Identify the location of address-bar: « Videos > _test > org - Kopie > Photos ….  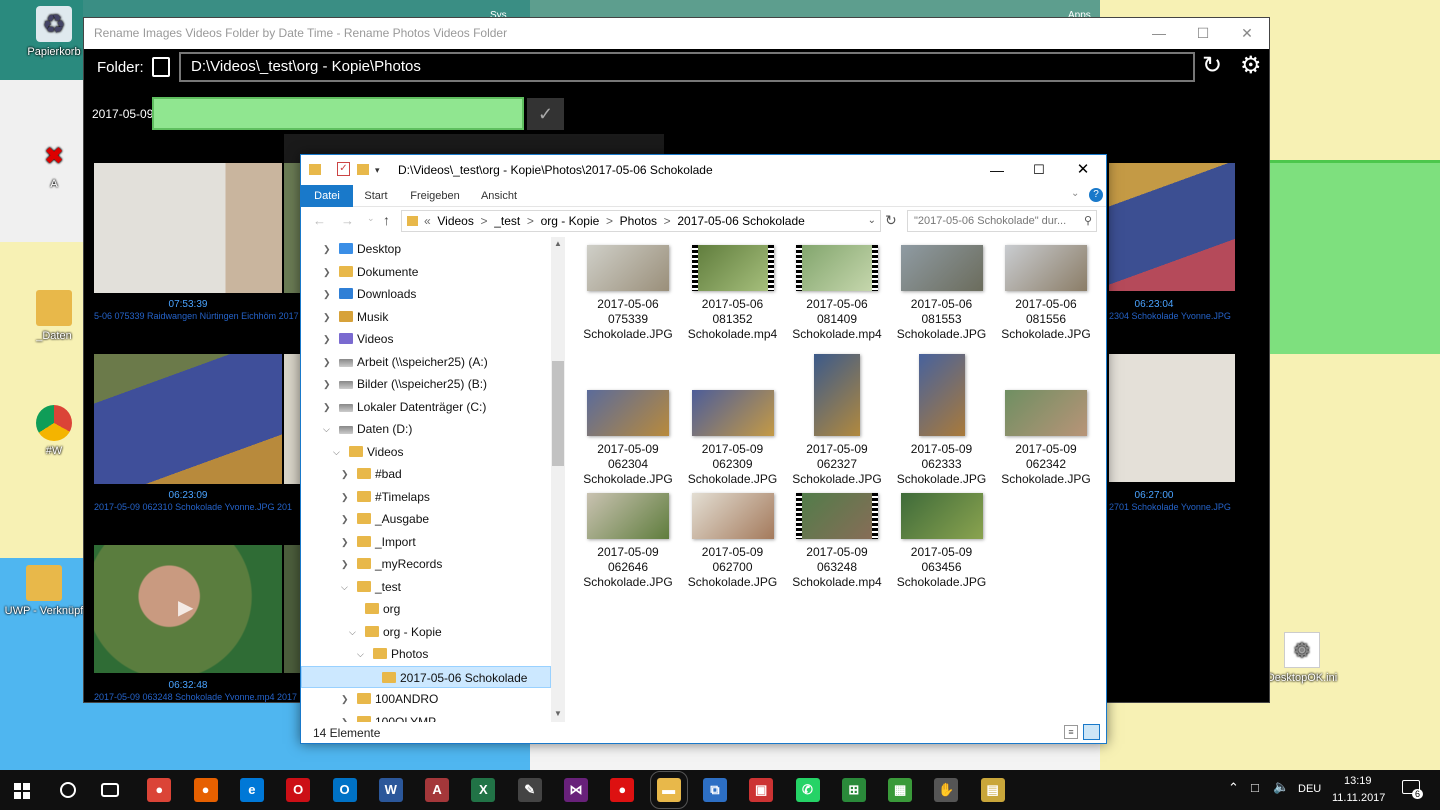
(641, 221).